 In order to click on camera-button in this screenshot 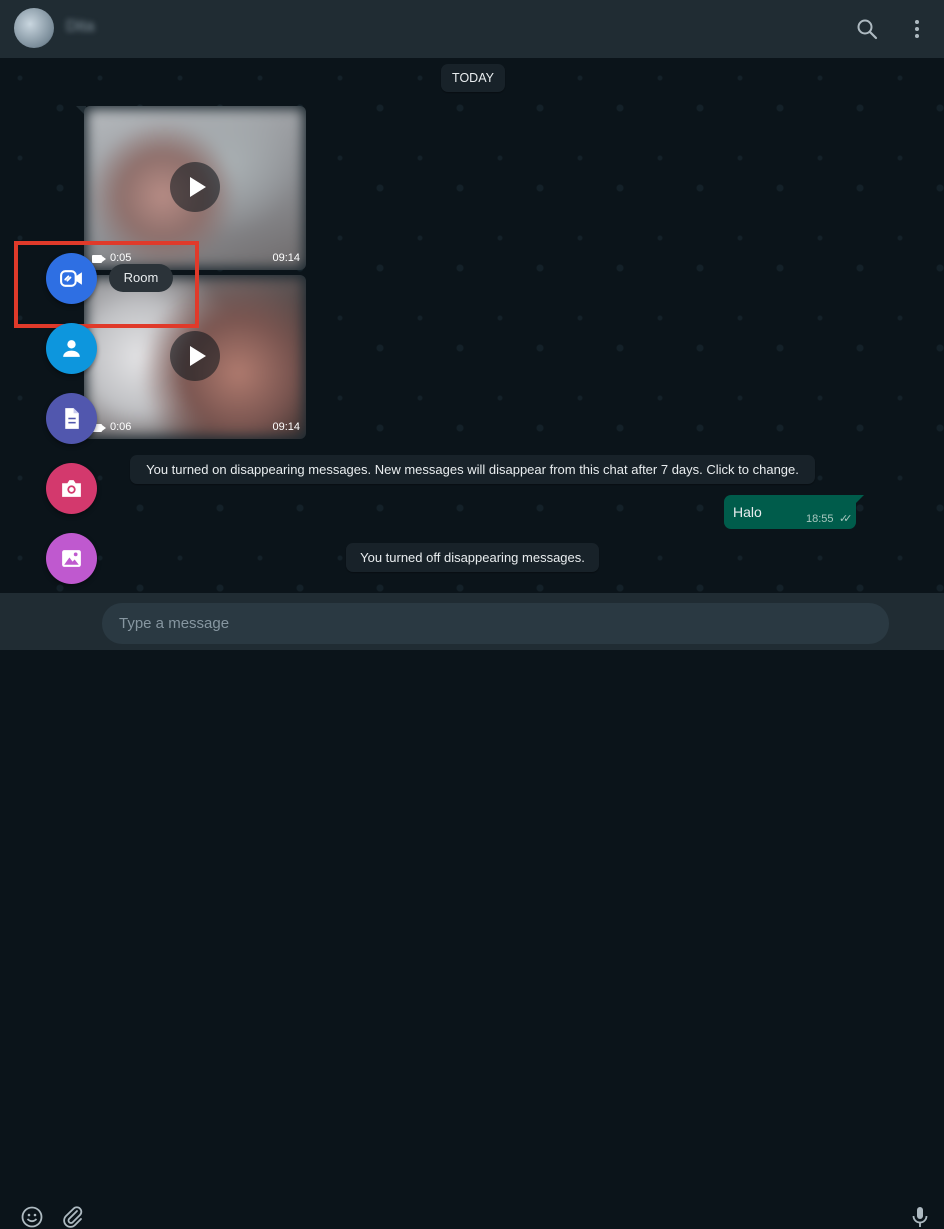, I will do `click(71, 488)`.